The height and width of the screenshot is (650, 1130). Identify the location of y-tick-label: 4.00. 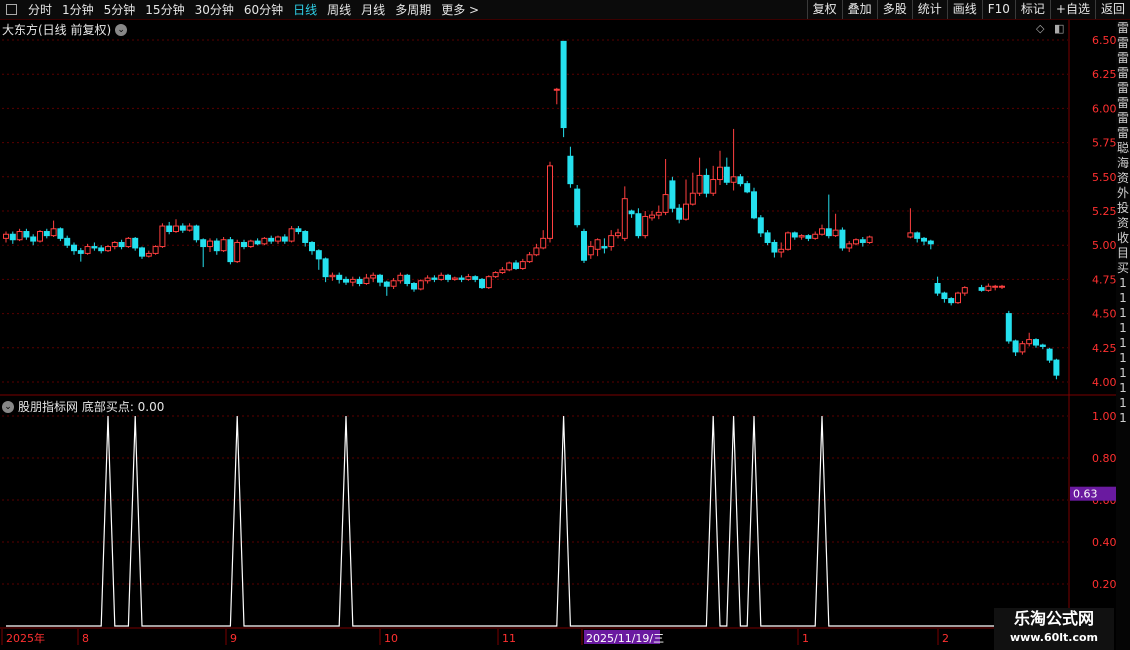
(1104, 382).